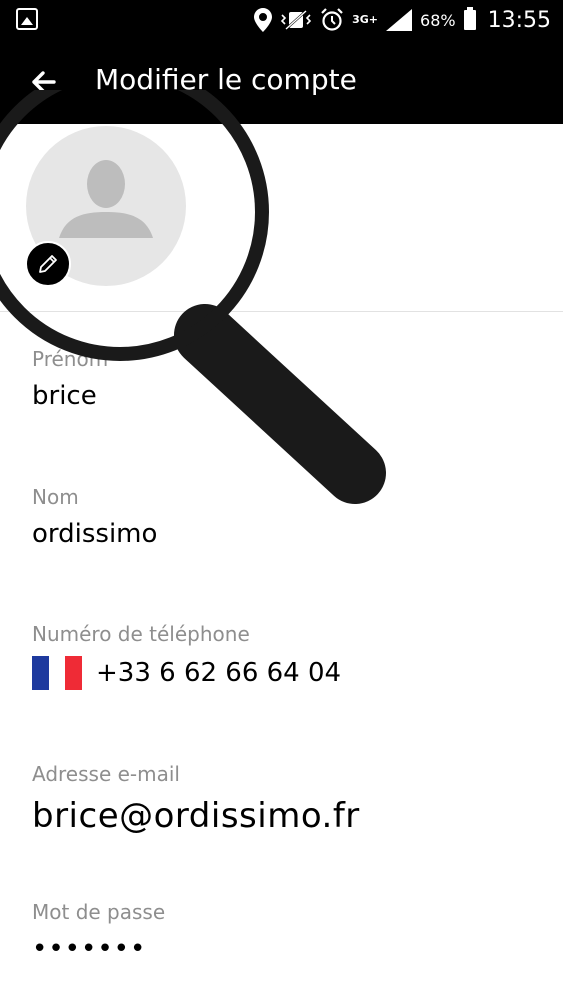  What do you see at coordinates (519, 20) in the screenshot?
I see `status-time: 13:55` at bounding box center [519, 20].